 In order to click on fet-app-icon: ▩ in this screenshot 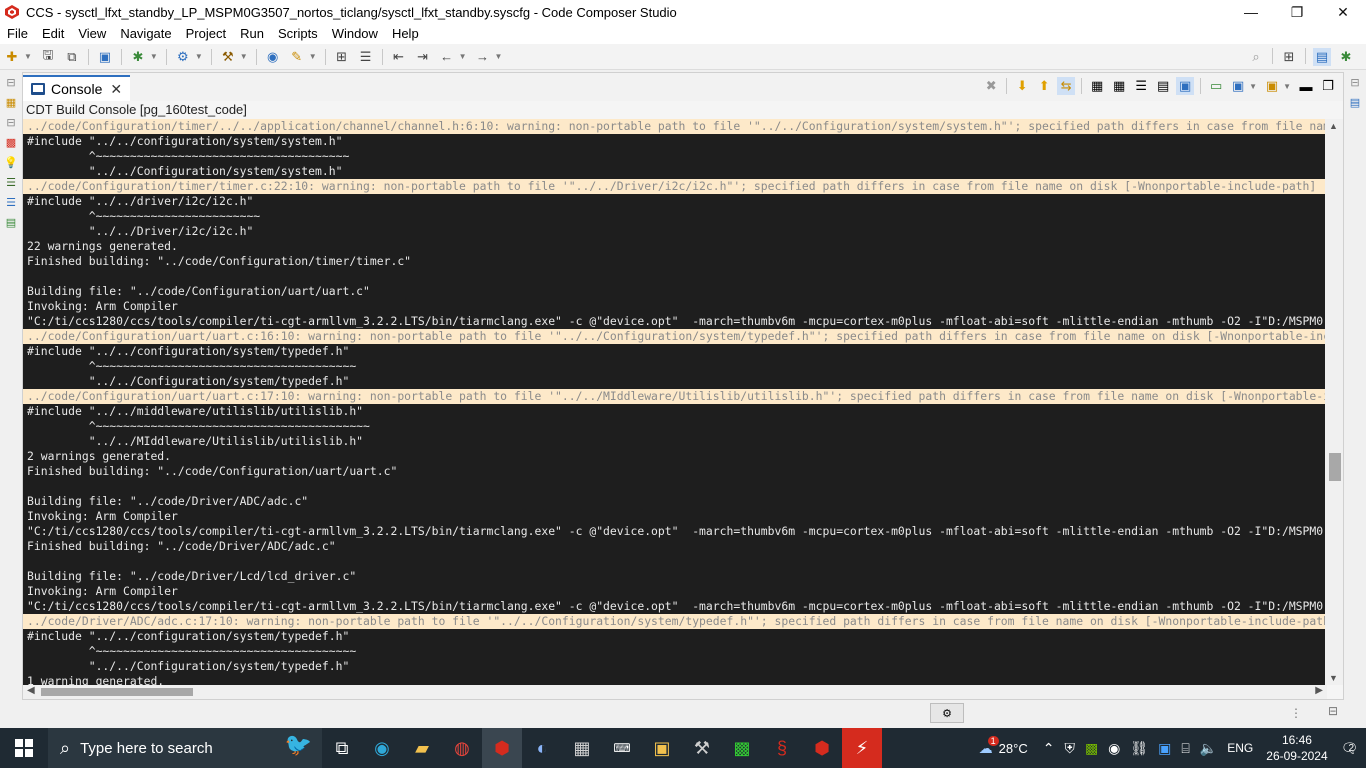, I will do `click(742, 748)`.